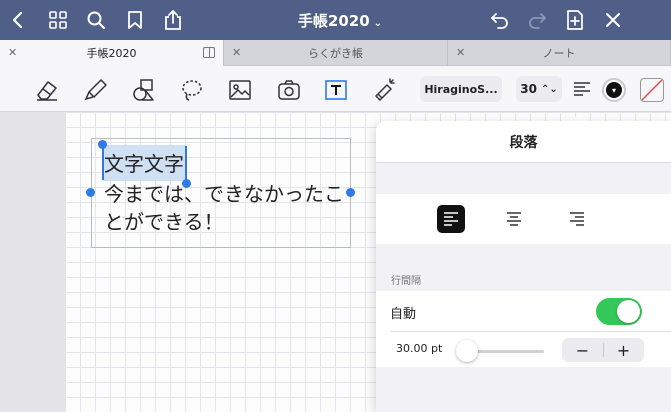 This screenshot has width=671, height=412. I want to click on back-icon, so click(18, 20).